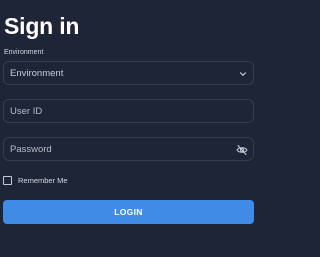 The width and height of the screenshot is (320, 257). Describe the element at coordinates (42, 26) in the screenshot. I see `page-title: Sign in` at that location.